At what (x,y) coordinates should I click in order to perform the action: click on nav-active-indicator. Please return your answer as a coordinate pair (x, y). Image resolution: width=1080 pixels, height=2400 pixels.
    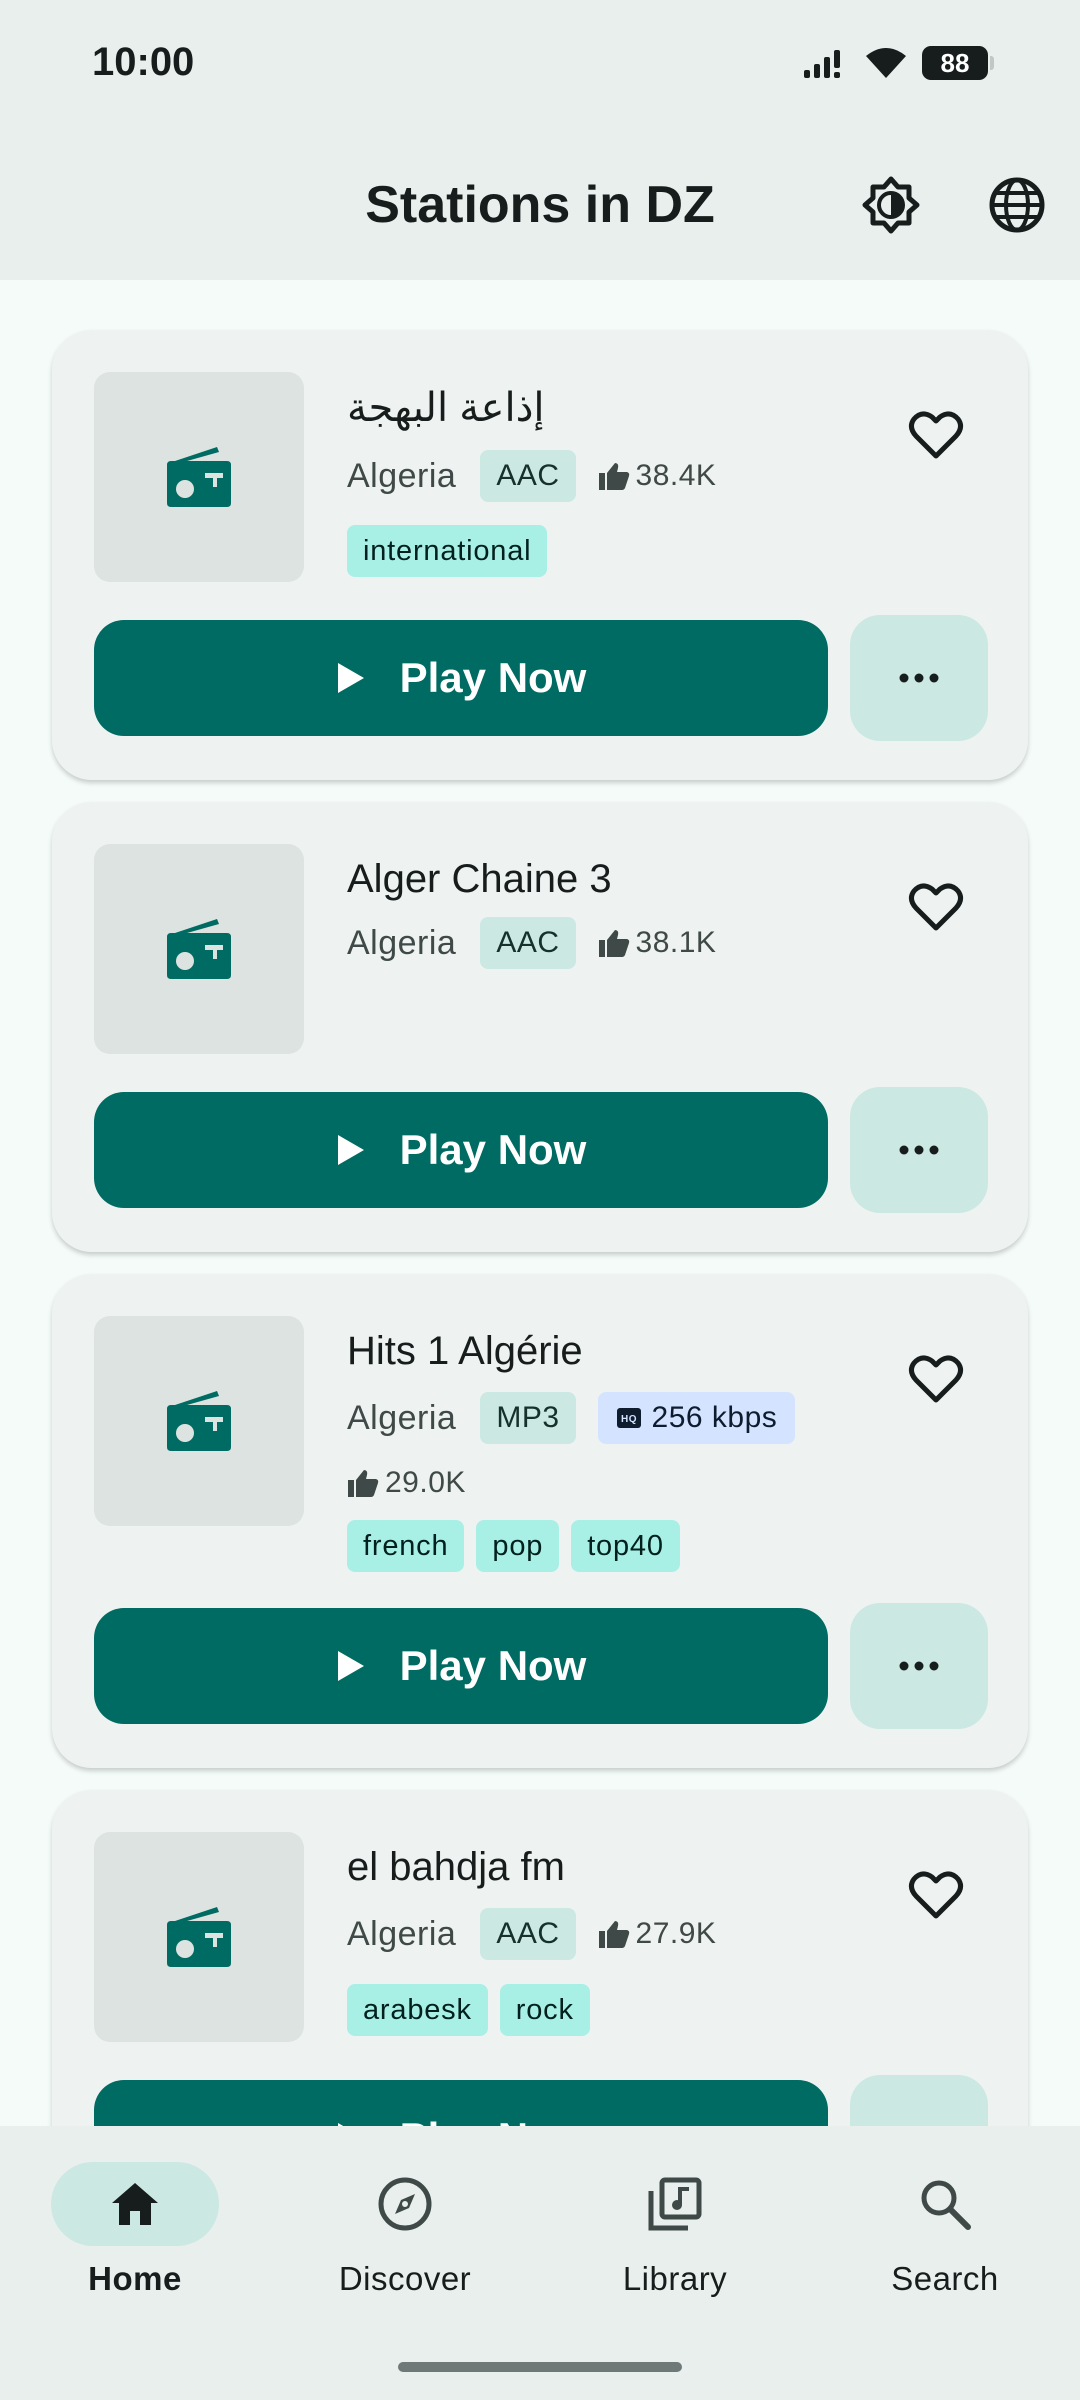
    Looking at the image, I should click on (135, 2204).